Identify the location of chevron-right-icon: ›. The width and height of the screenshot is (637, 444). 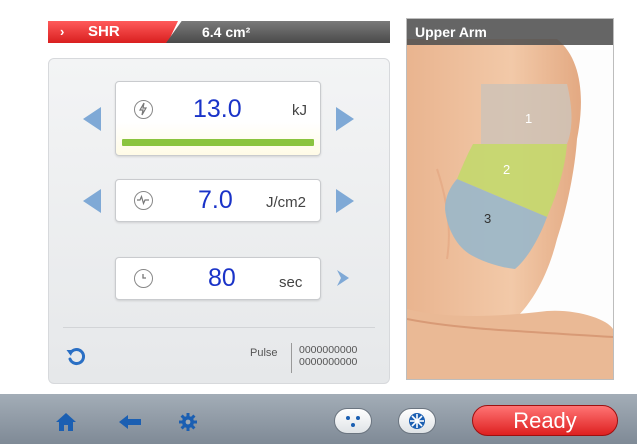
(62, 31).